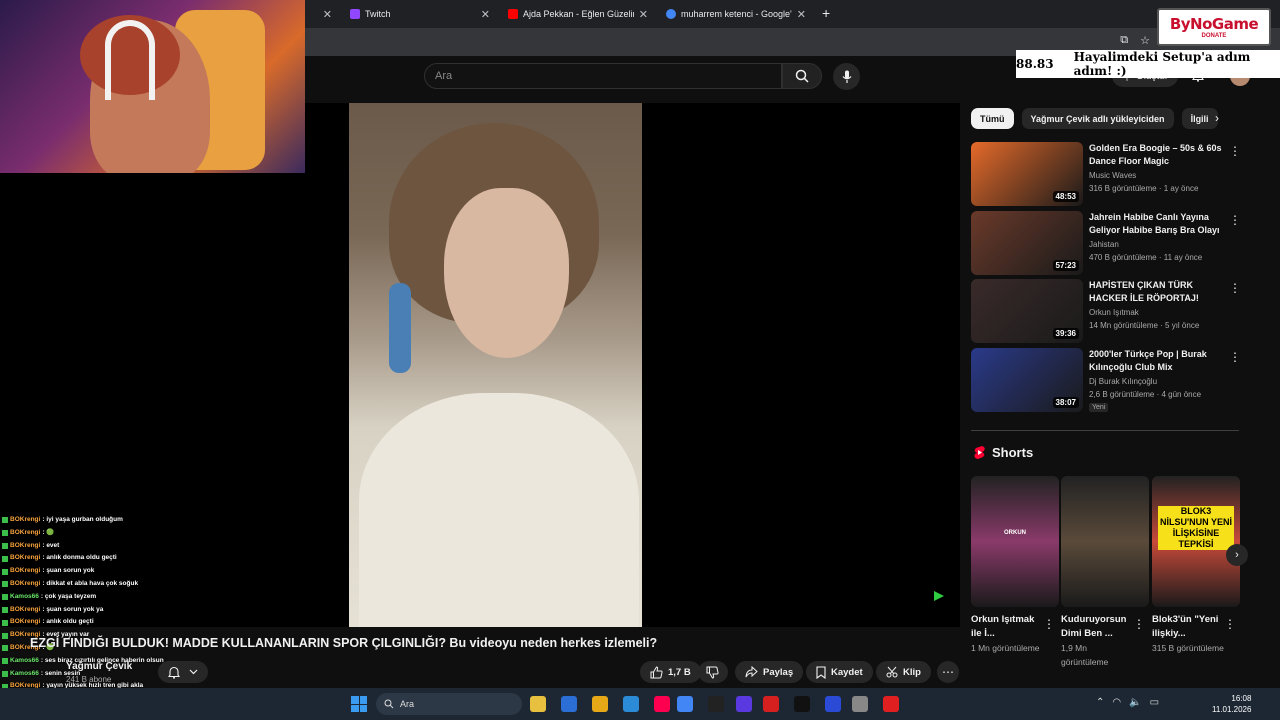 The width and height of the screenshot is (1280, 720). I want to click on microphone-icon, so click(846, 76).